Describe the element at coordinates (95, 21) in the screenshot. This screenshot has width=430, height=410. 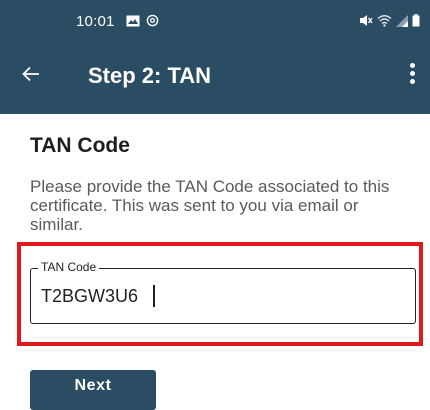
I see `status-time: 10:01` at that location.